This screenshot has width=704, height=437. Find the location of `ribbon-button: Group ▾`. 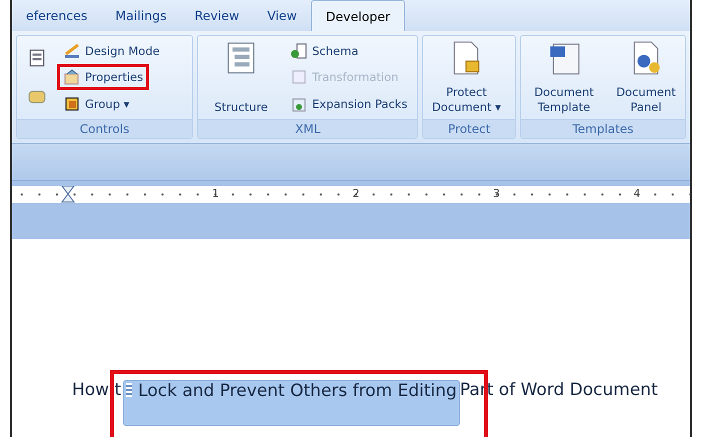

ribbon-button: Group ▾ is located at coordinates (96, 103).